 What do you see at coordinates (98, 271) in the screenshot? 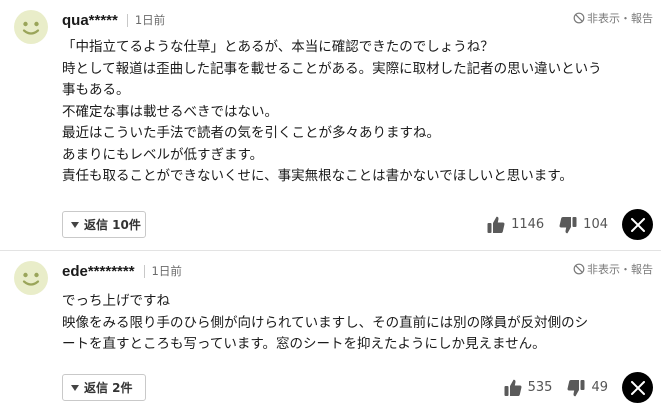
I see `username: ede********` at bounding box center [98, 271].